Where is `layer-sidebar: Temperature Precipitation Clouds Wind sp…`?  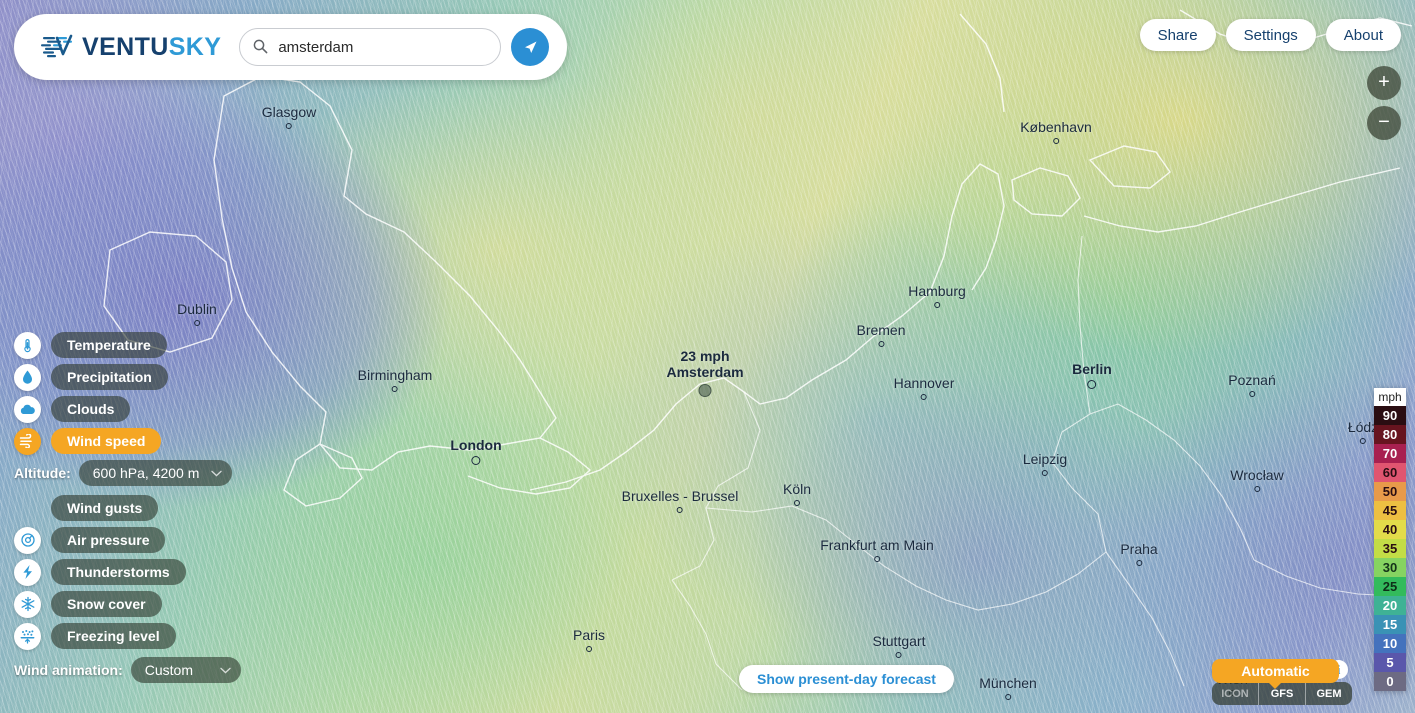
layer-sidebar: Temperature Precipitation Clouds Wind sp… is located at coordinates (144, 510).